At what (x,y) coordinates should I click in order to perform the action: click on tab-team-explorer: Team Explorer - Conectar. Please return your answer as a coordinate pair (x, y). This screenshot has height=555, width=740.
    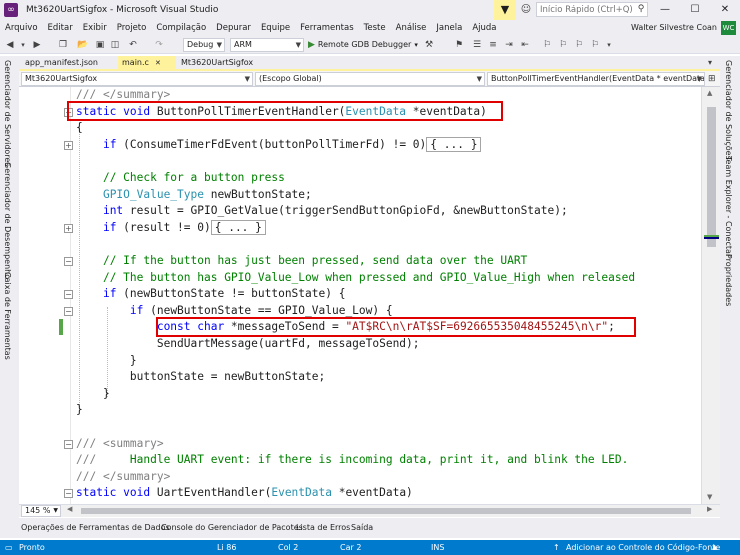
    Looking at the image, I should click on (728, 206).